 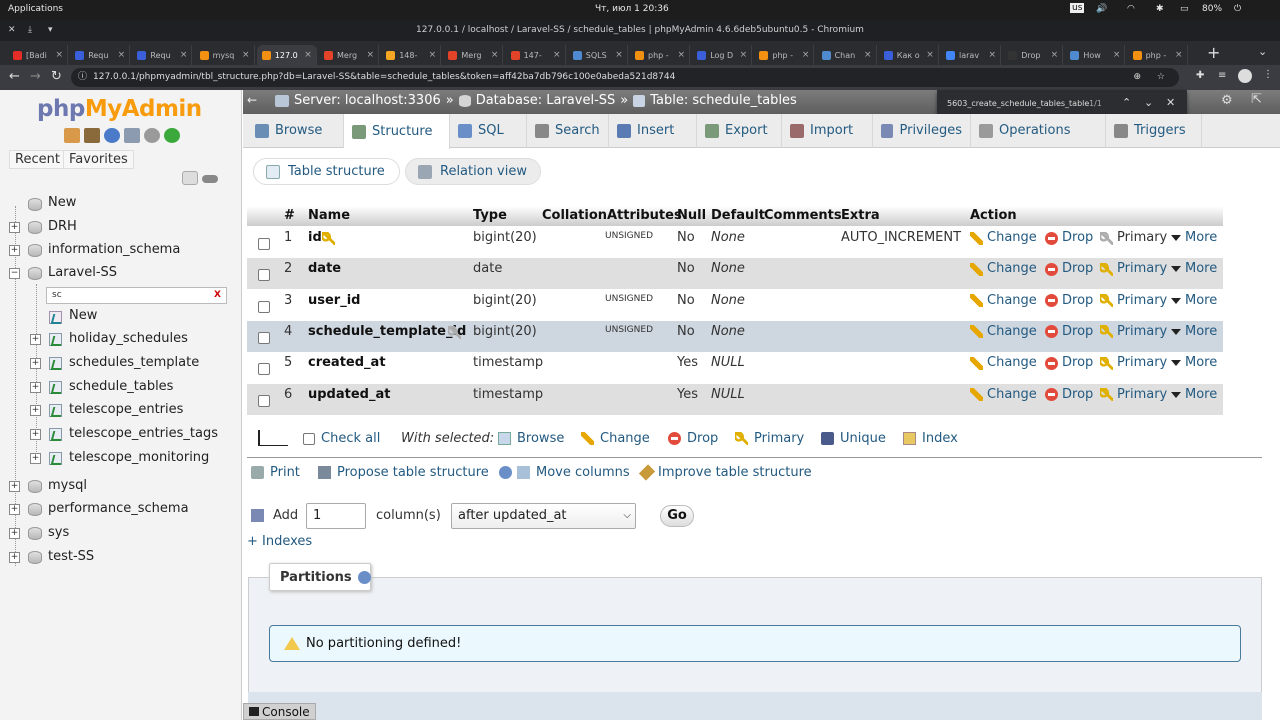 What do you see at coordinates (971, 55) in the screenshot?
I see `browser-tab: larav ×` at bounding box center [971, 55].